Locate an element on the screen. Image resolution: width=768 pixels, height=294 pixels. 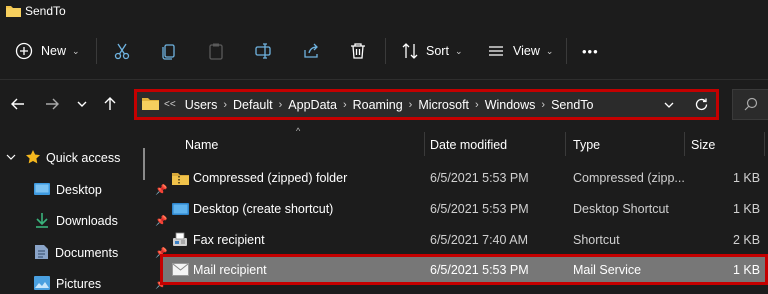
file-name: Fax recipient is located at coordinates (229, 239).